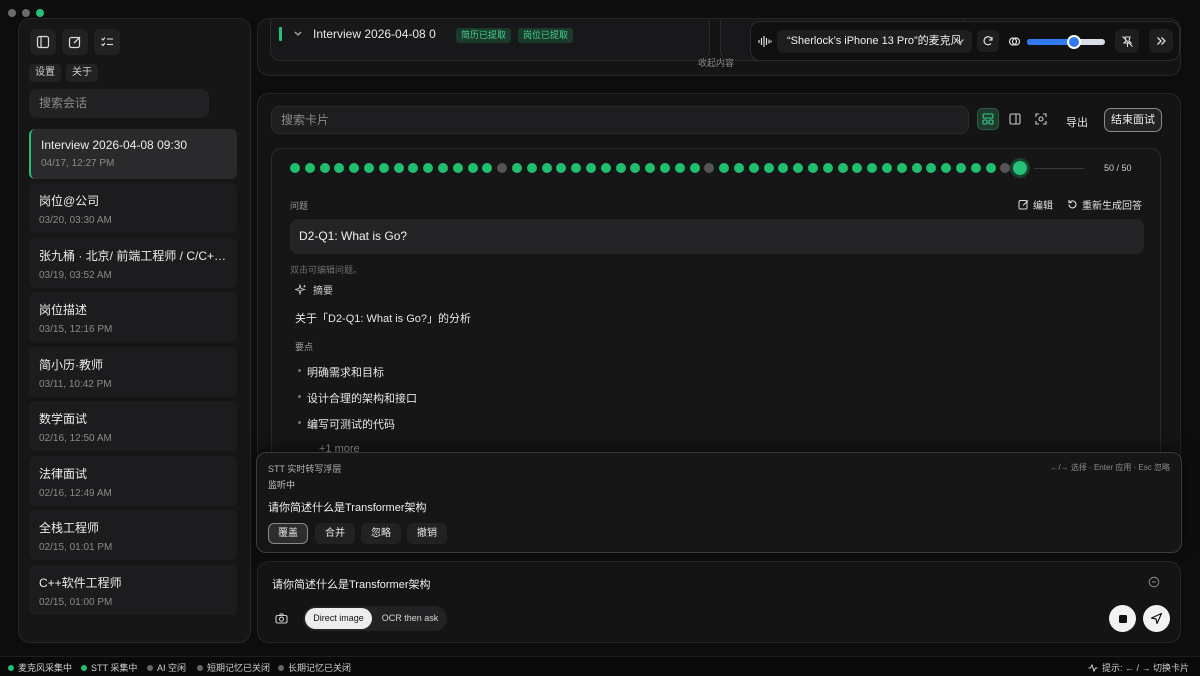 The height and width of the screenshot is (676, 1200). I want to click on active-marker, so click(280, 34).